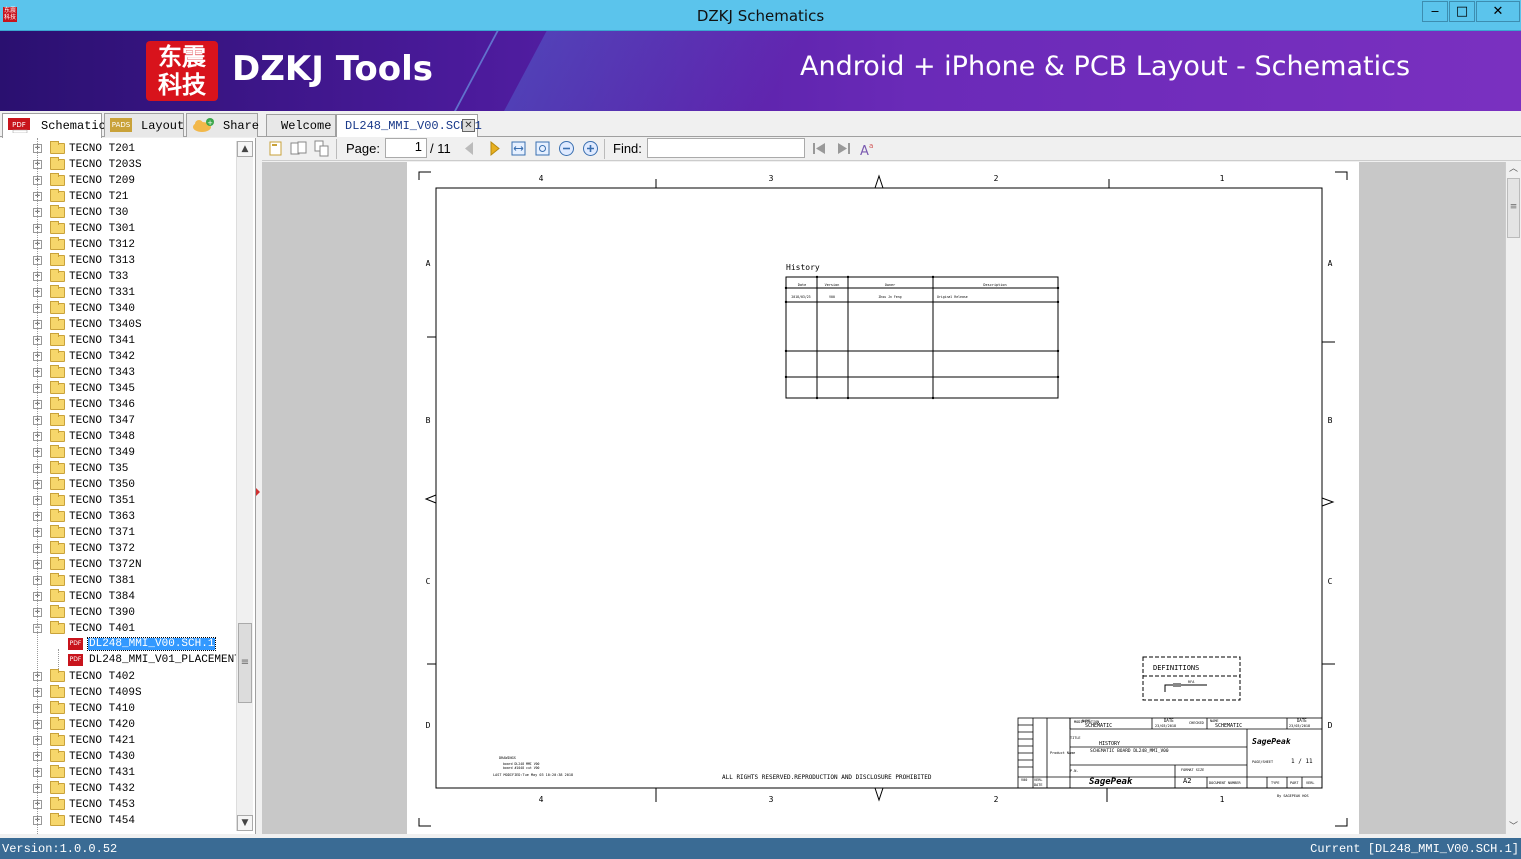  Describe the element at coordinates (117, 613) in the screenshot. I see `tree-folder: + TECNO T390` at that location.